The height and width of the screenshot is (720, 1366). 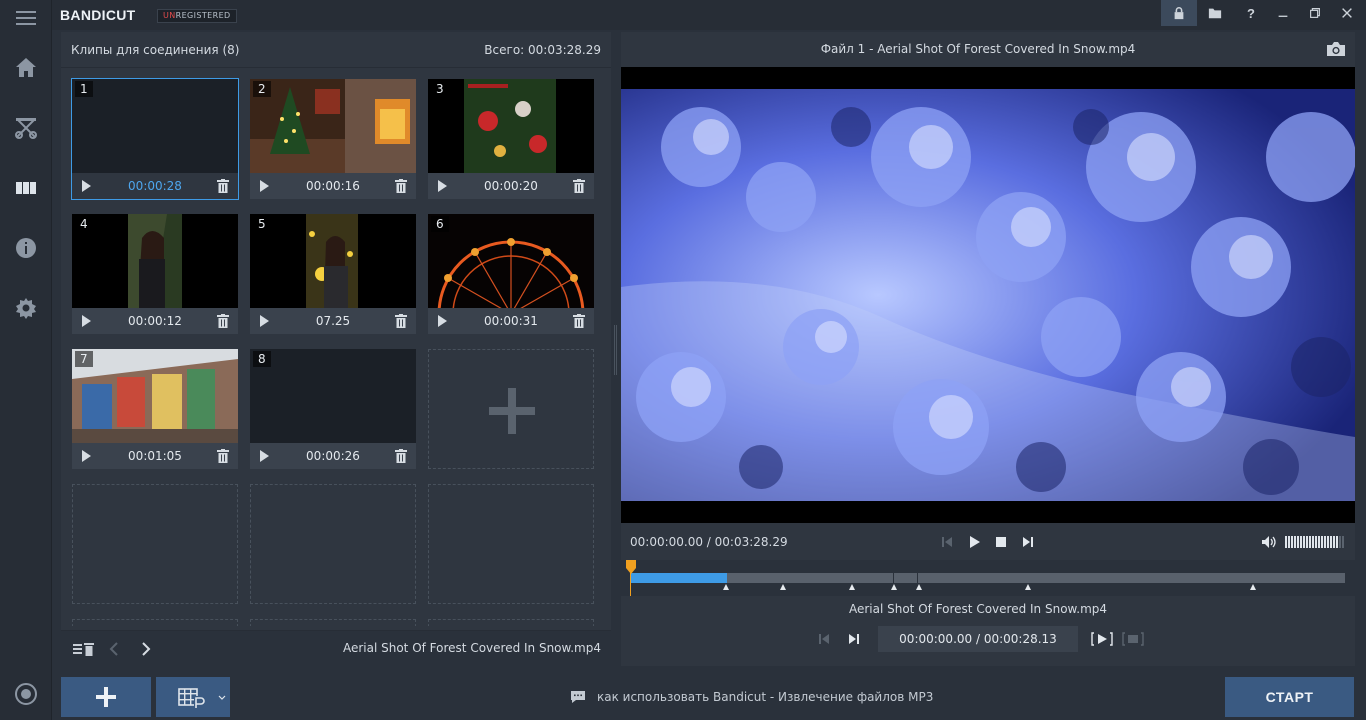 What do you see at coordinates (203, 15) in the screenshot?
I see `badge-rest: REGISTERED` at bounding box center [203, 15].